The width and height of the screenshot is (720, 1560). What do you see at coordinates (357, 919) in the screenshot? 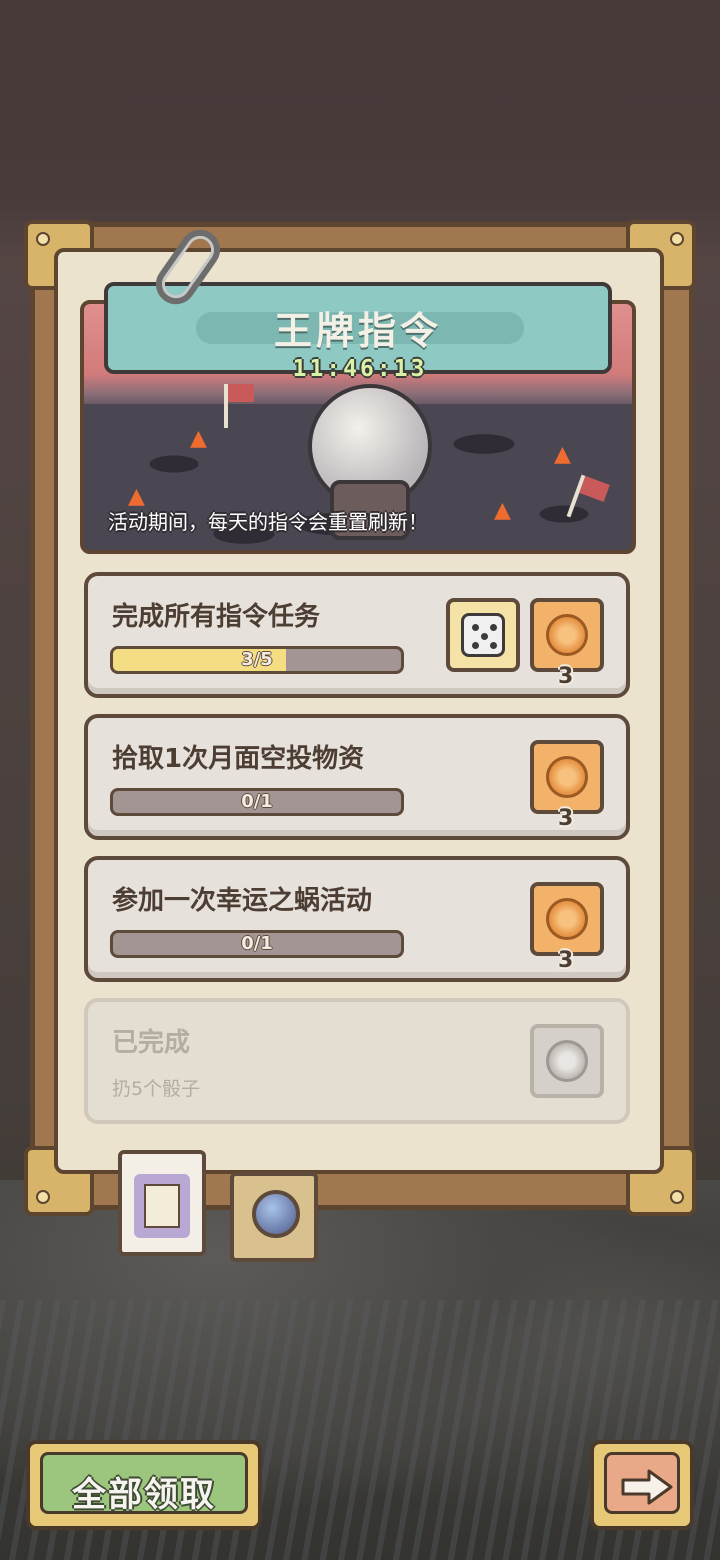
I see `task-card: 参加一次幸运之蜗活动 0/1 3` at bounding box center [357, 919].